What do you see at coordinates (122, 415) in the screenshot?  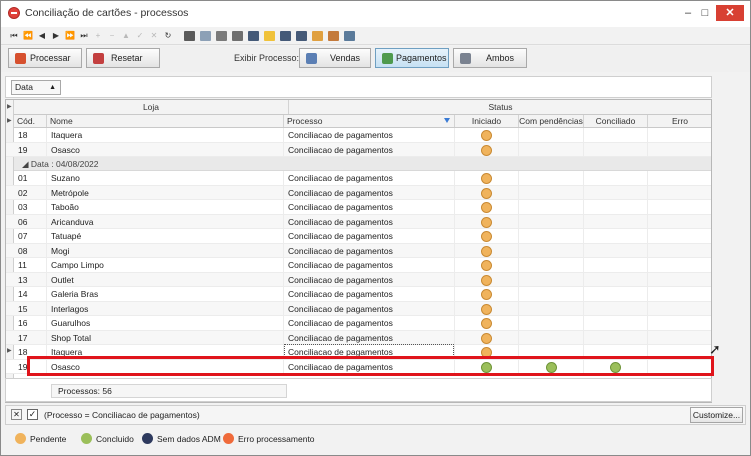 I see `filter-expression: (Processo = Conciliacao de pagamentos)` at bounding box center [122, 415].